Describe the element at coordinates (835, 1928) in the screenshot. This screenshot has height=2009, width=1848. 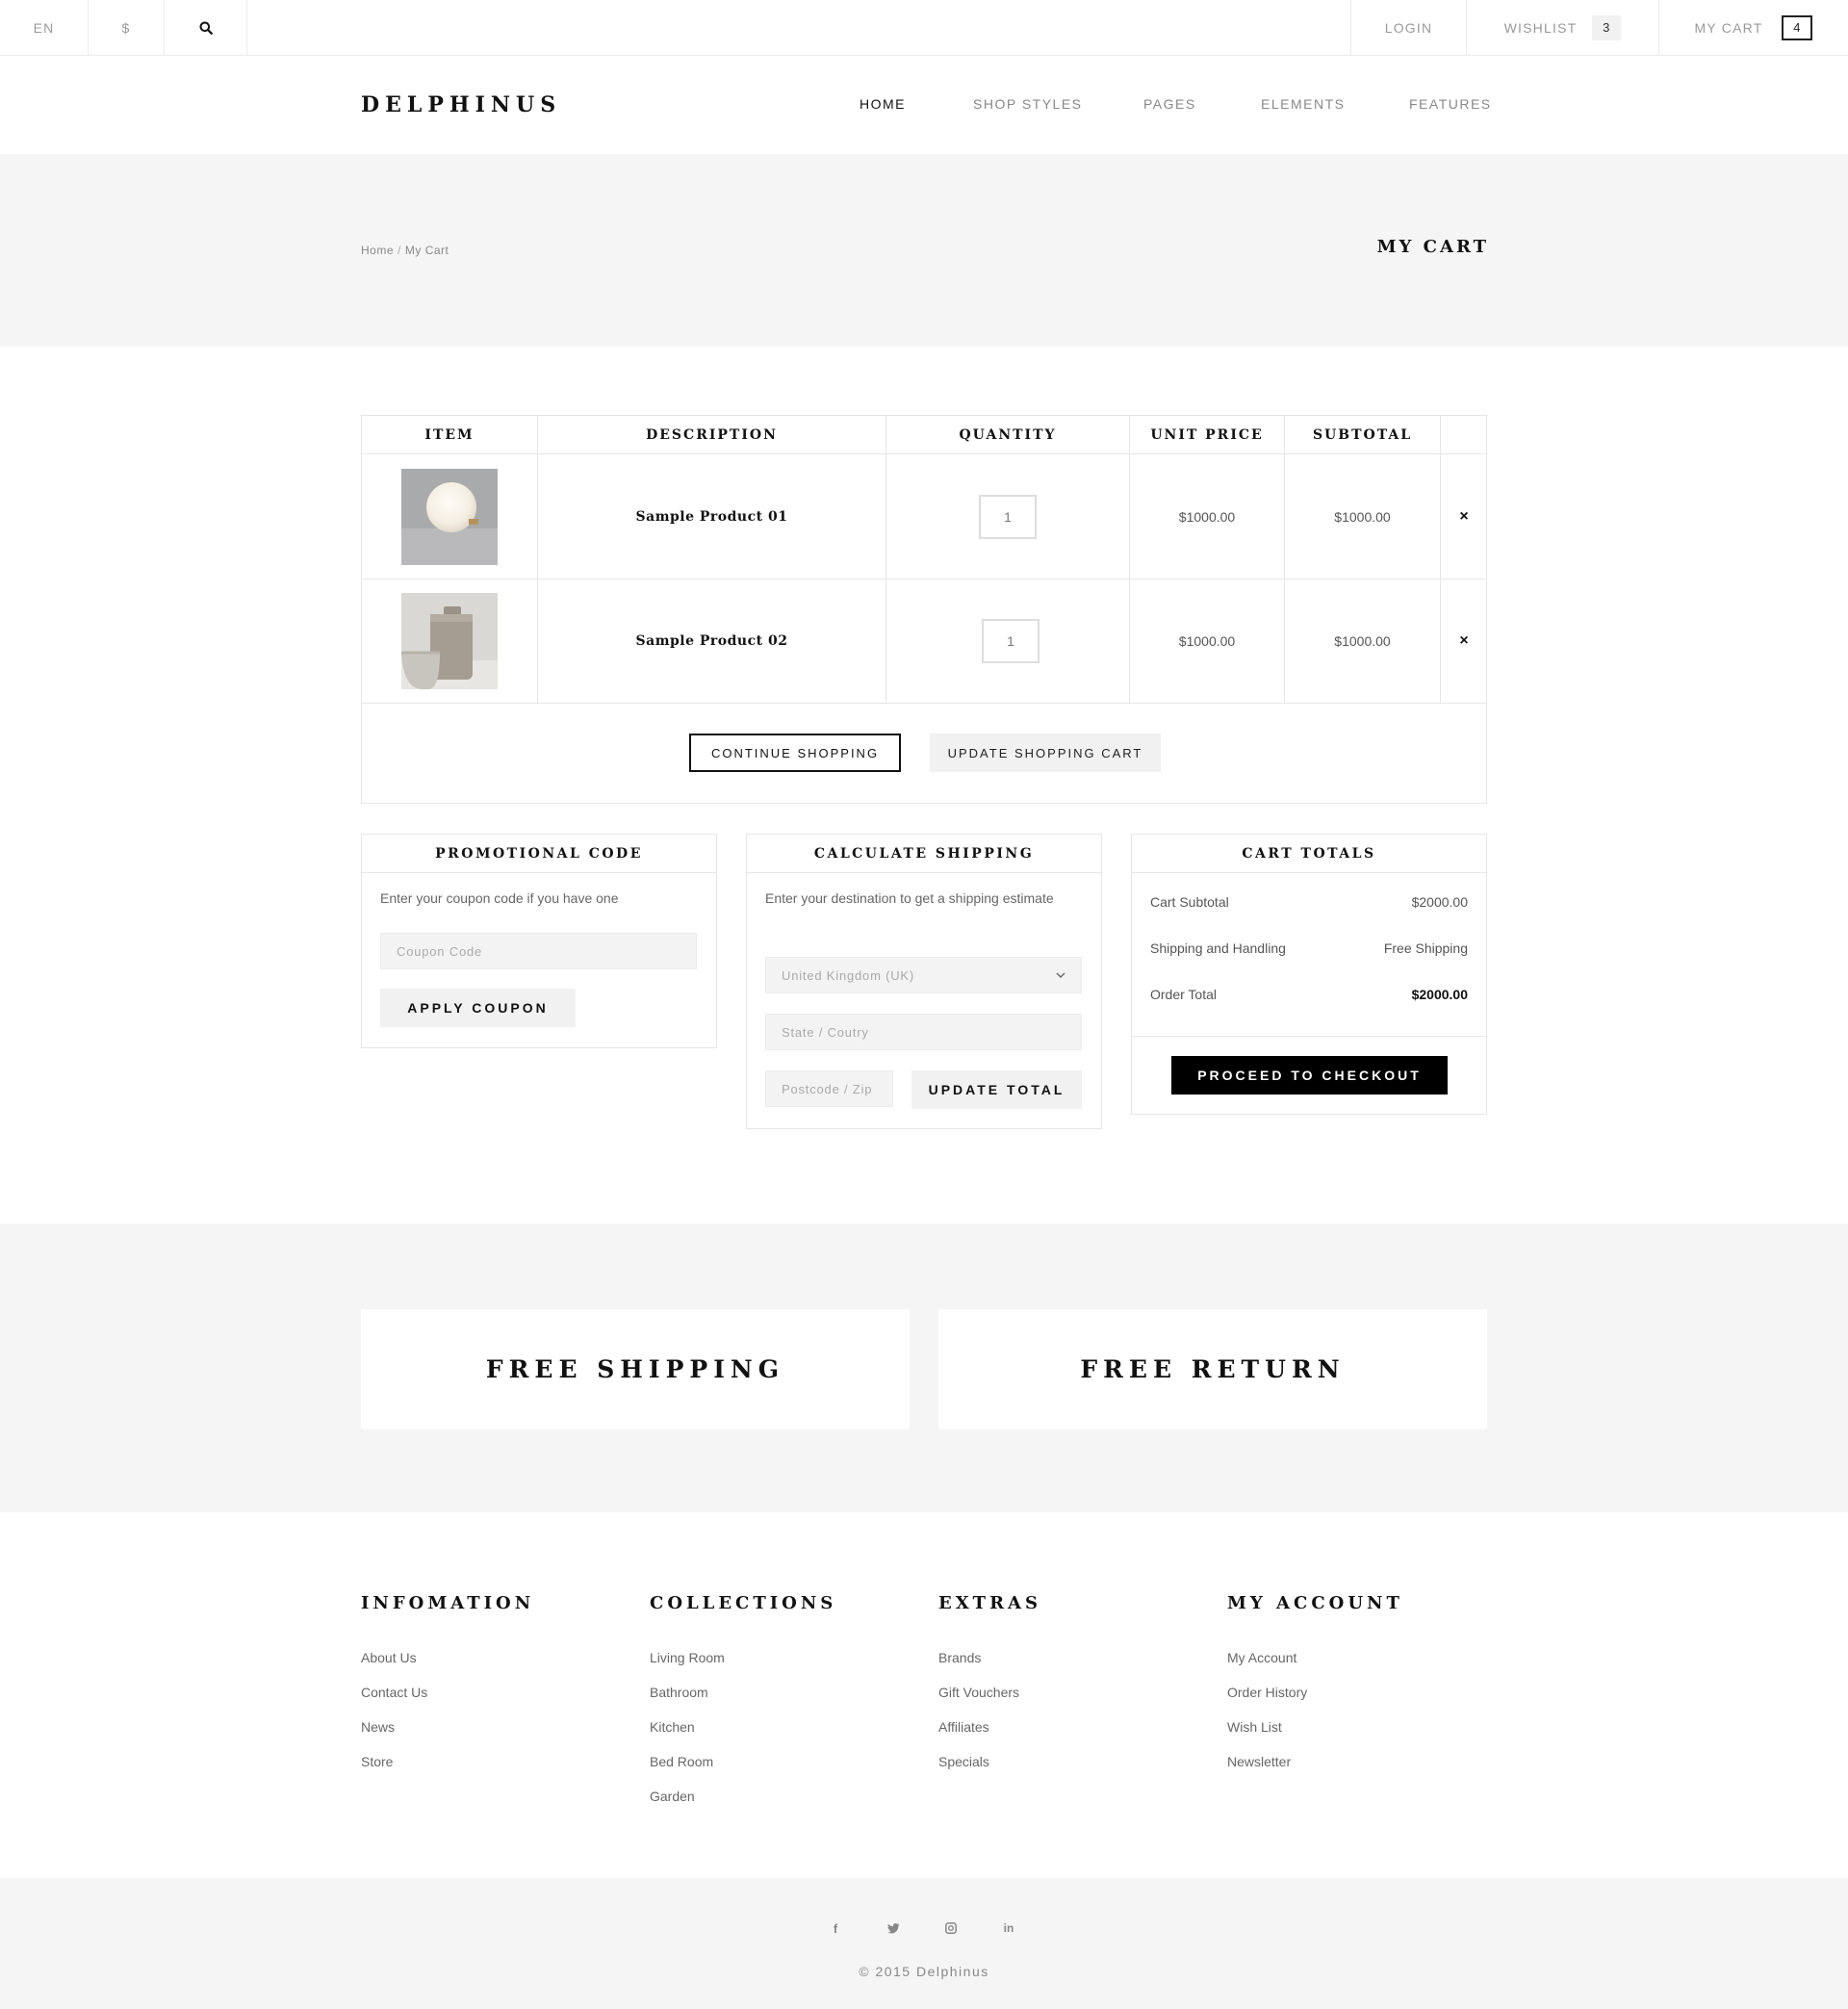
I see `facebook-icon: f` at that location.